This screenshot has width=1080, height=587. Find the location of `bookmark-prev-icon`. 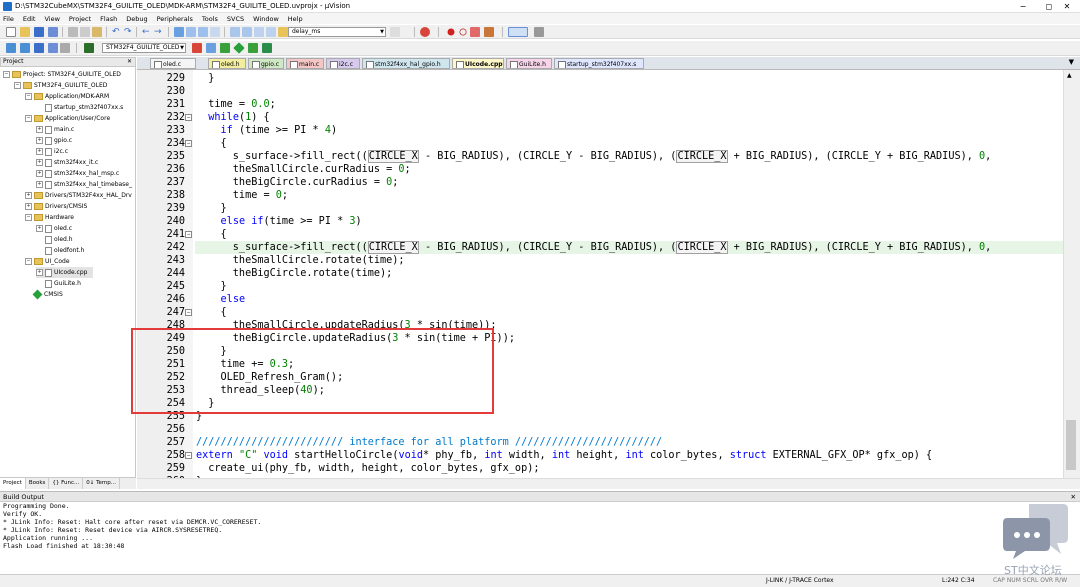

bookmark-prev-icon is located at coordinates (191, 32).